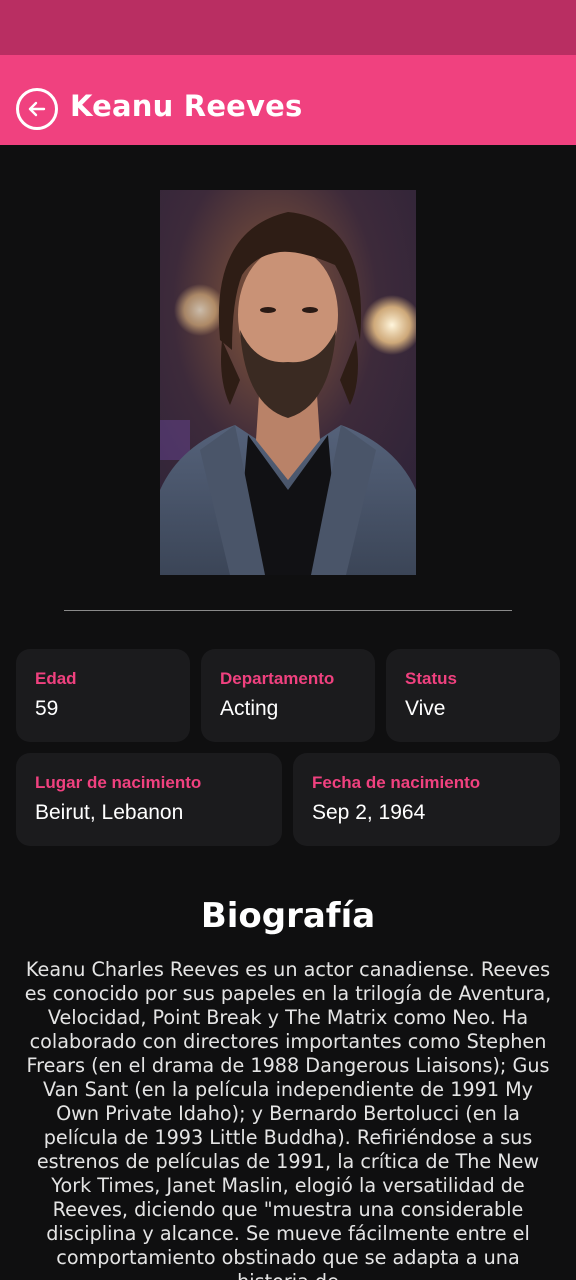  Describe the element at coordinates (288, 916) in the screenshot. I see `biography-title: Biografía` at that location.